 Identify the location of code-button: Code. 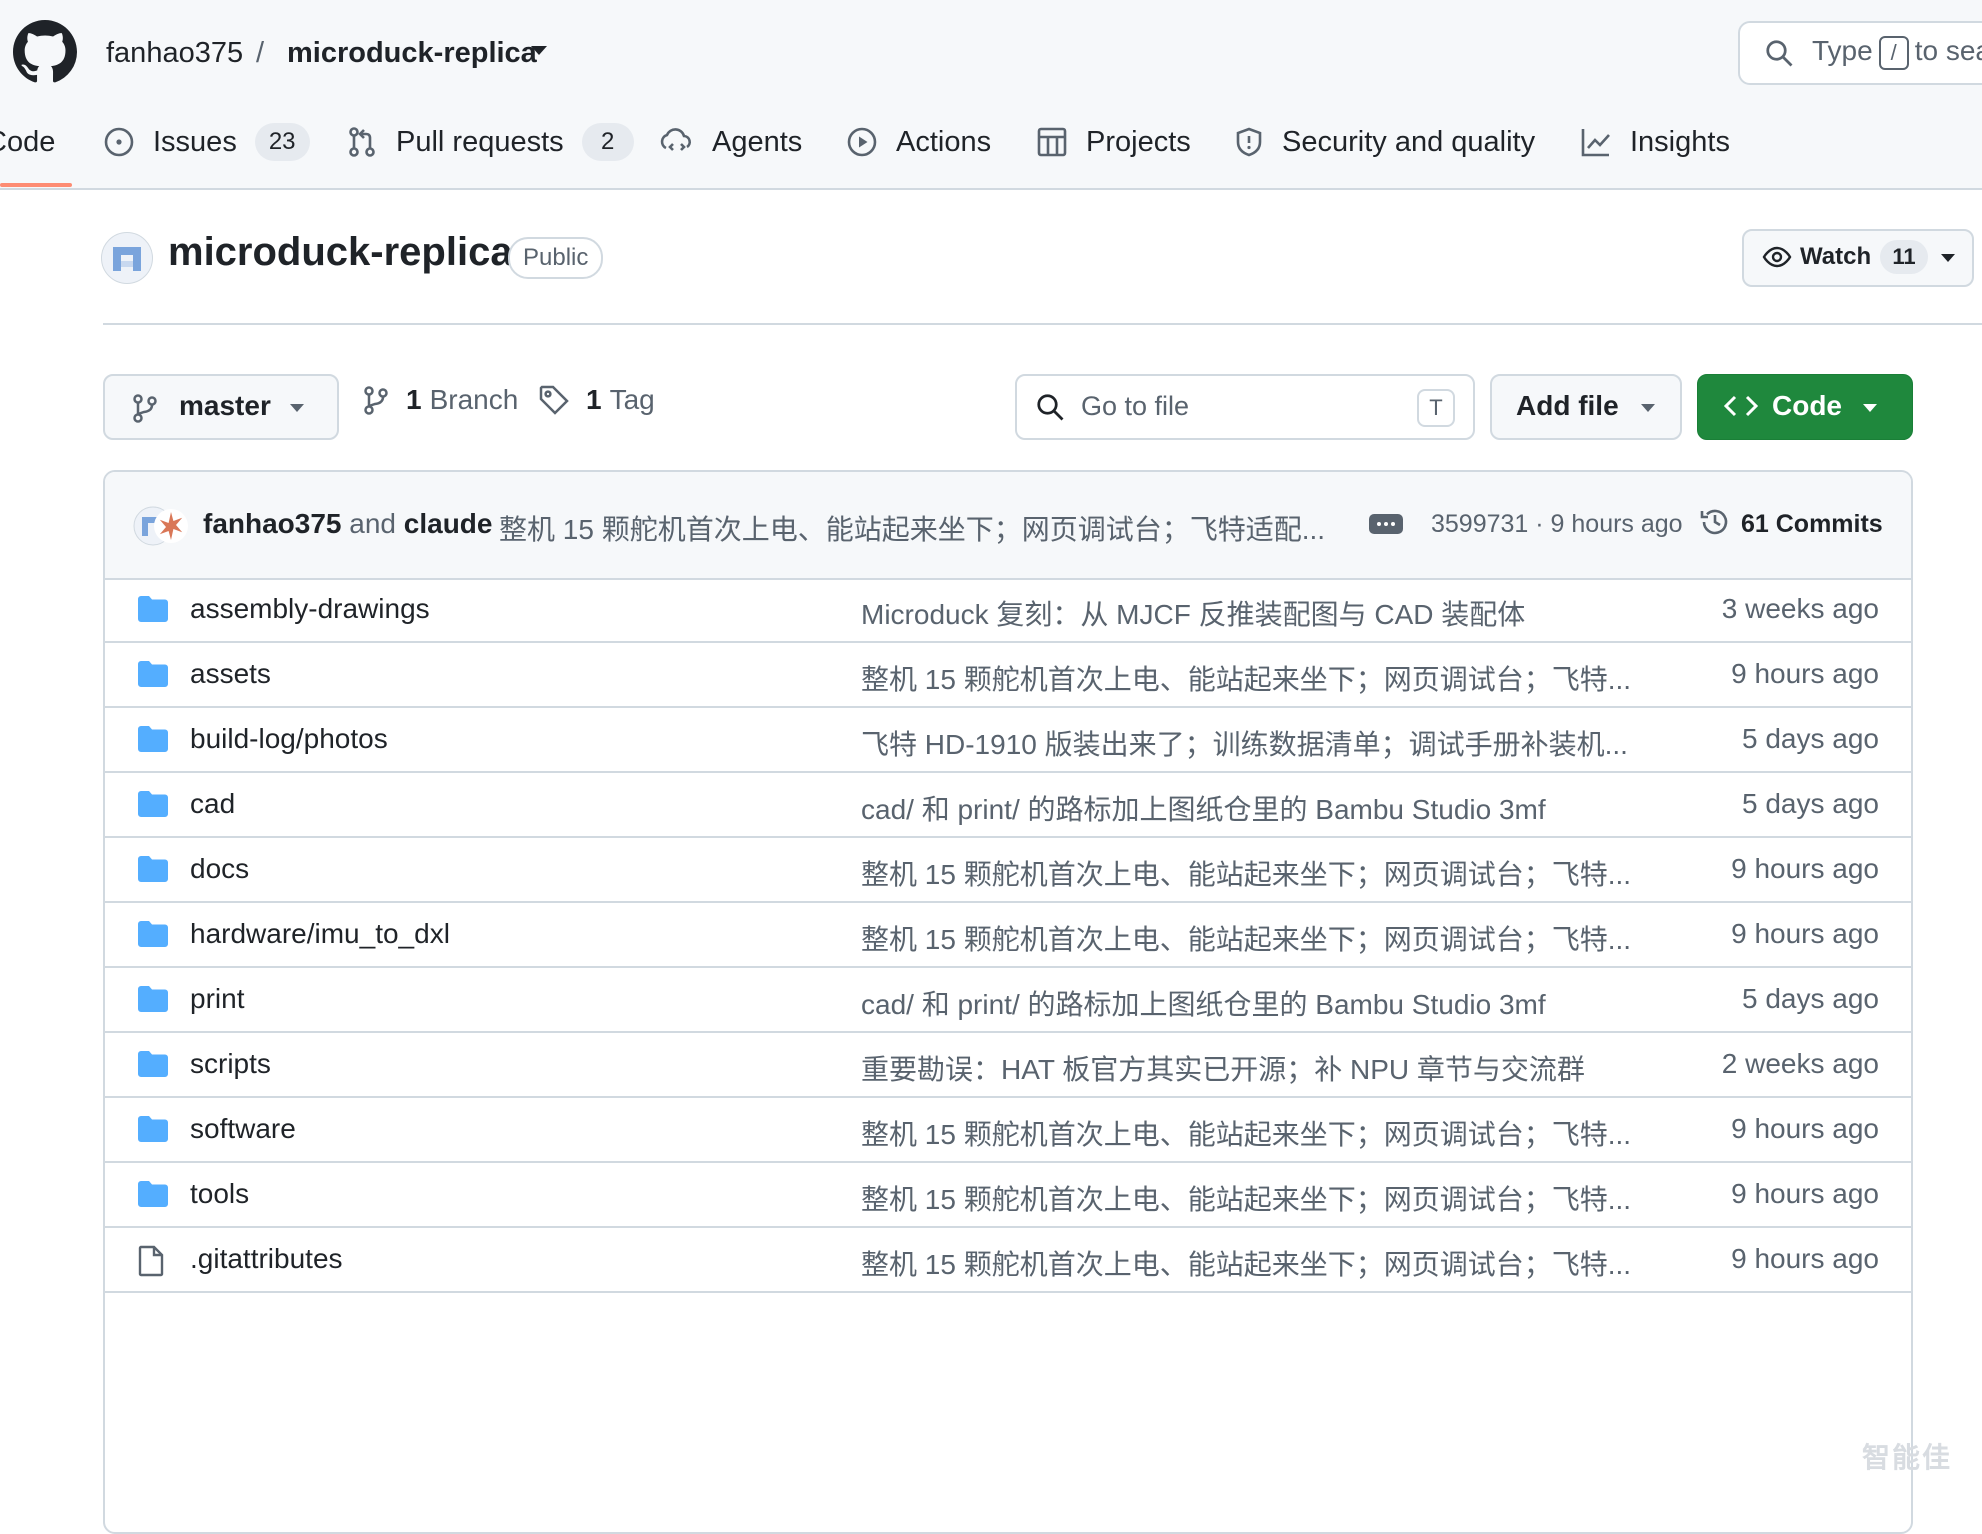
(1805, 407).